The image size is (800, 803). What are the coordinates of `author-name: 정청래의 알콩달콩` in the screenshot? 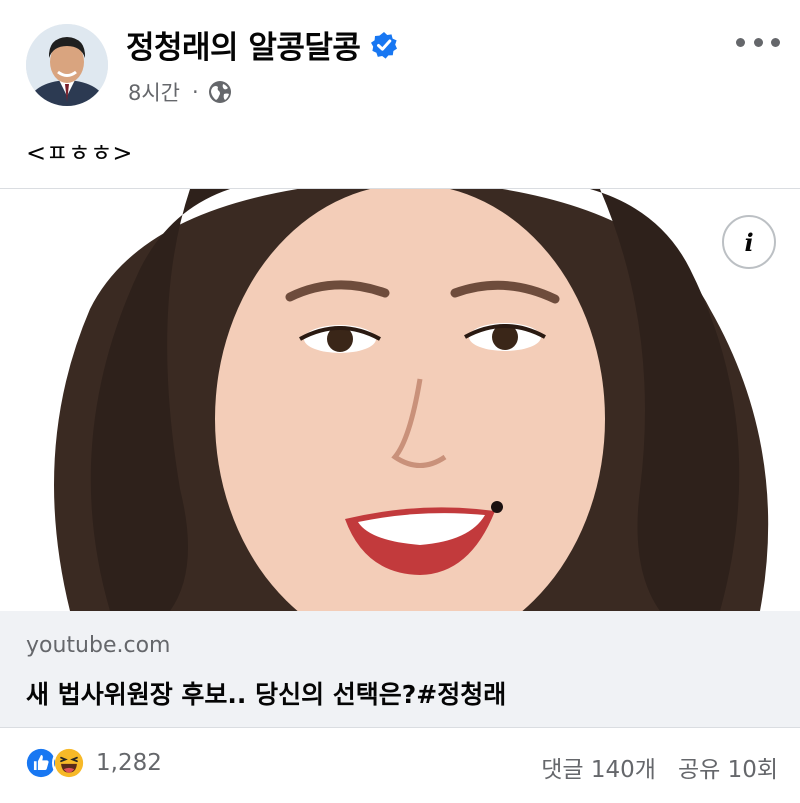 It's located at (262, 44).